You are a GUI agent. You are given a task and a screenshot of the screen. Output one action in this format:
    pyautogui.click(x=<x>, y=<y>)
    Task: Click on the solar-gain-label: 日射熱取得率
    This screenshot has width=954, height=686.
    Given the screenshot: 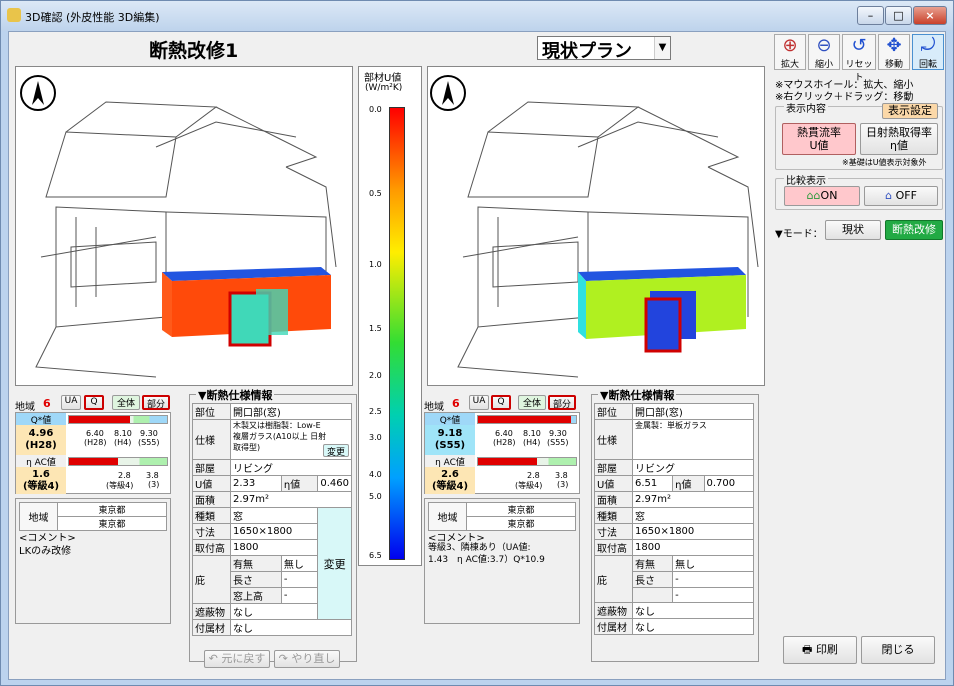 What is the action you would take?
    pyautogui.click(x=899, y=132)
    